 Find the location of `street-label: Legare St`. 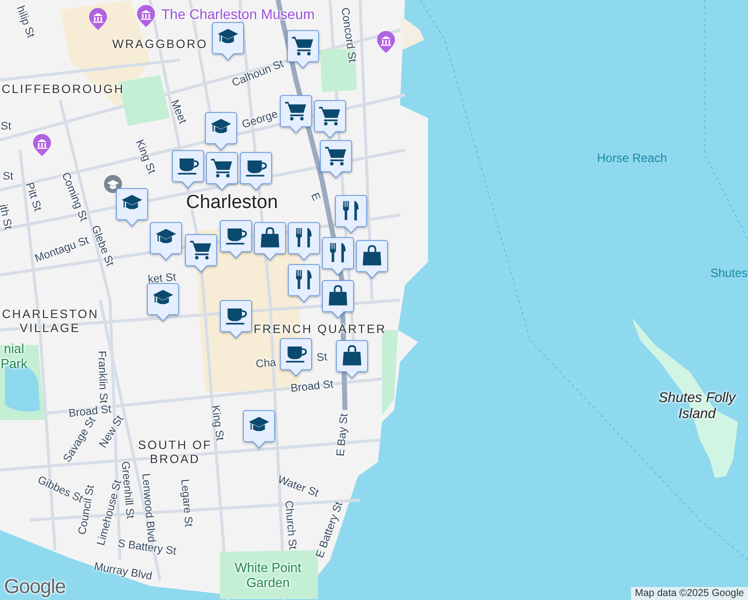

street-label: Legare St is located at coordinates (186, 503).